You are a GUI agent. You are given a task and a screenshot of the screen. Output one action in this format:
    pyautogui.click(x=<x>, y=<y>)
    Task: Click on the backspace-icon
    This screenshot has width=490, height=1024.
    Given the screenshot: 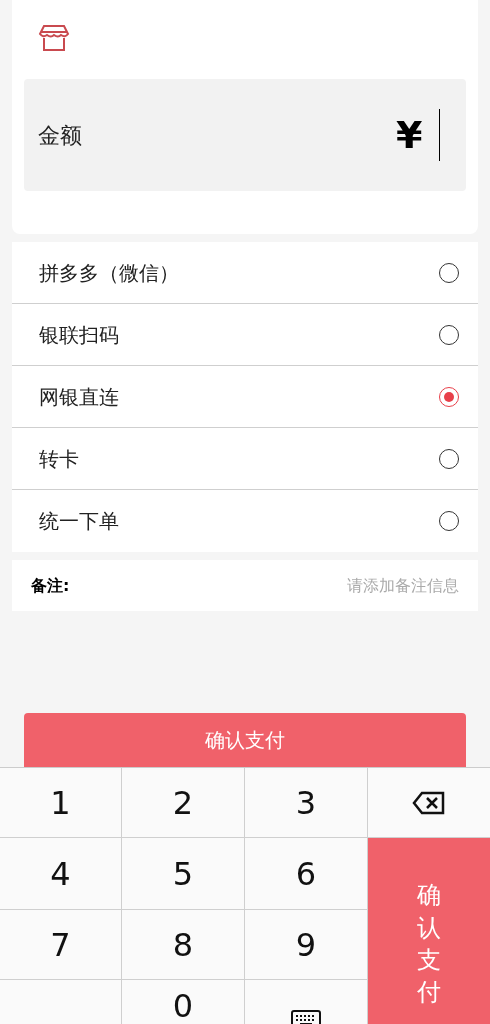 What is the action you would take?
    pyautogui.click(x=429, y=802)
    